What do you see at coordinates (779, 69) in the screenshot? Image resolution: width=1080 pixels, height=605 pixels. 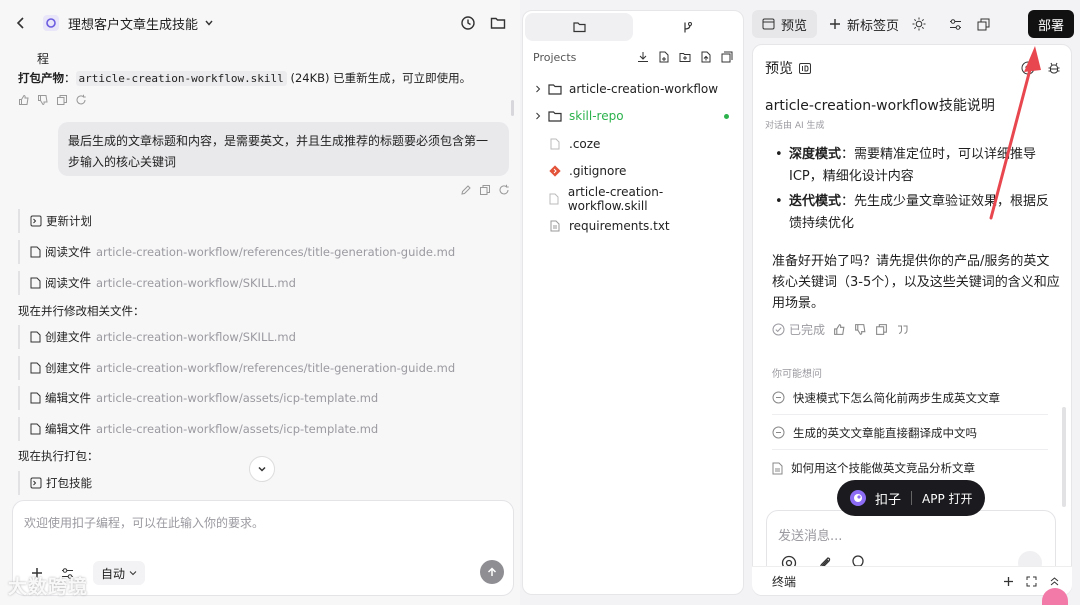 I see `preview-title: 预览` at bounding box center [779, 69].